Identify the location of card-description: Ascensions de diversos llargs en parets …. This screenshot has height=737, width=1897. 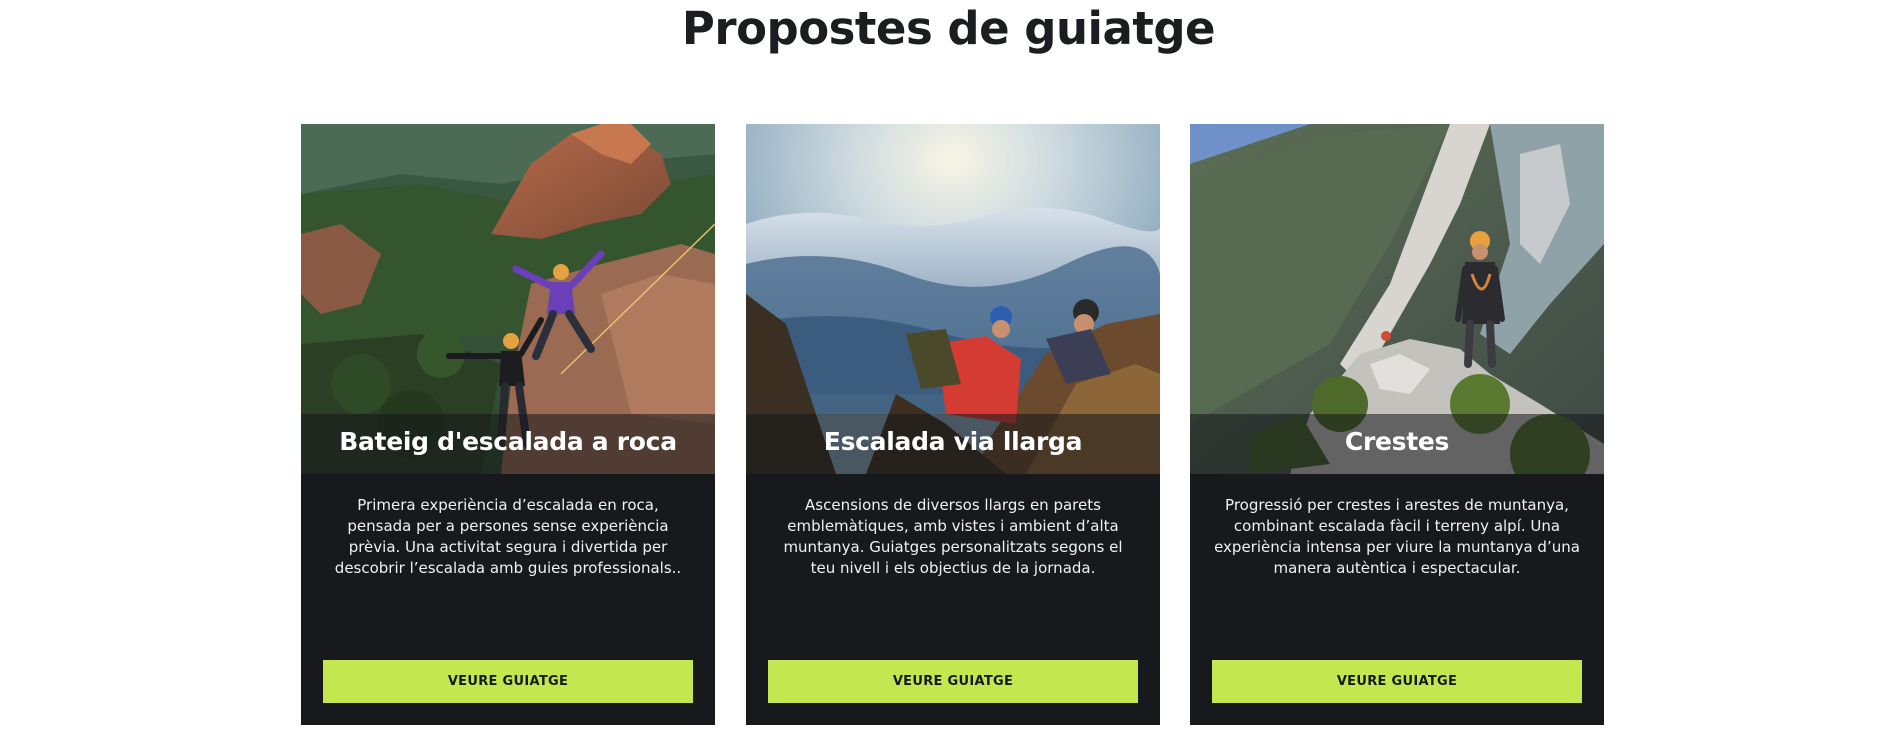
(953, 536).